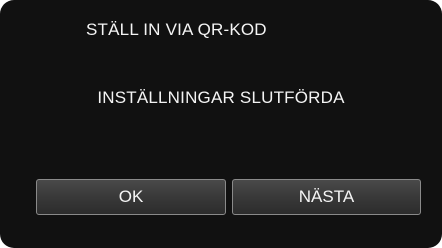 This screenshot has width=442, height=248. I want to click on screen-title: STÄLL IN VIA QR-KOD, so click(176, 29).